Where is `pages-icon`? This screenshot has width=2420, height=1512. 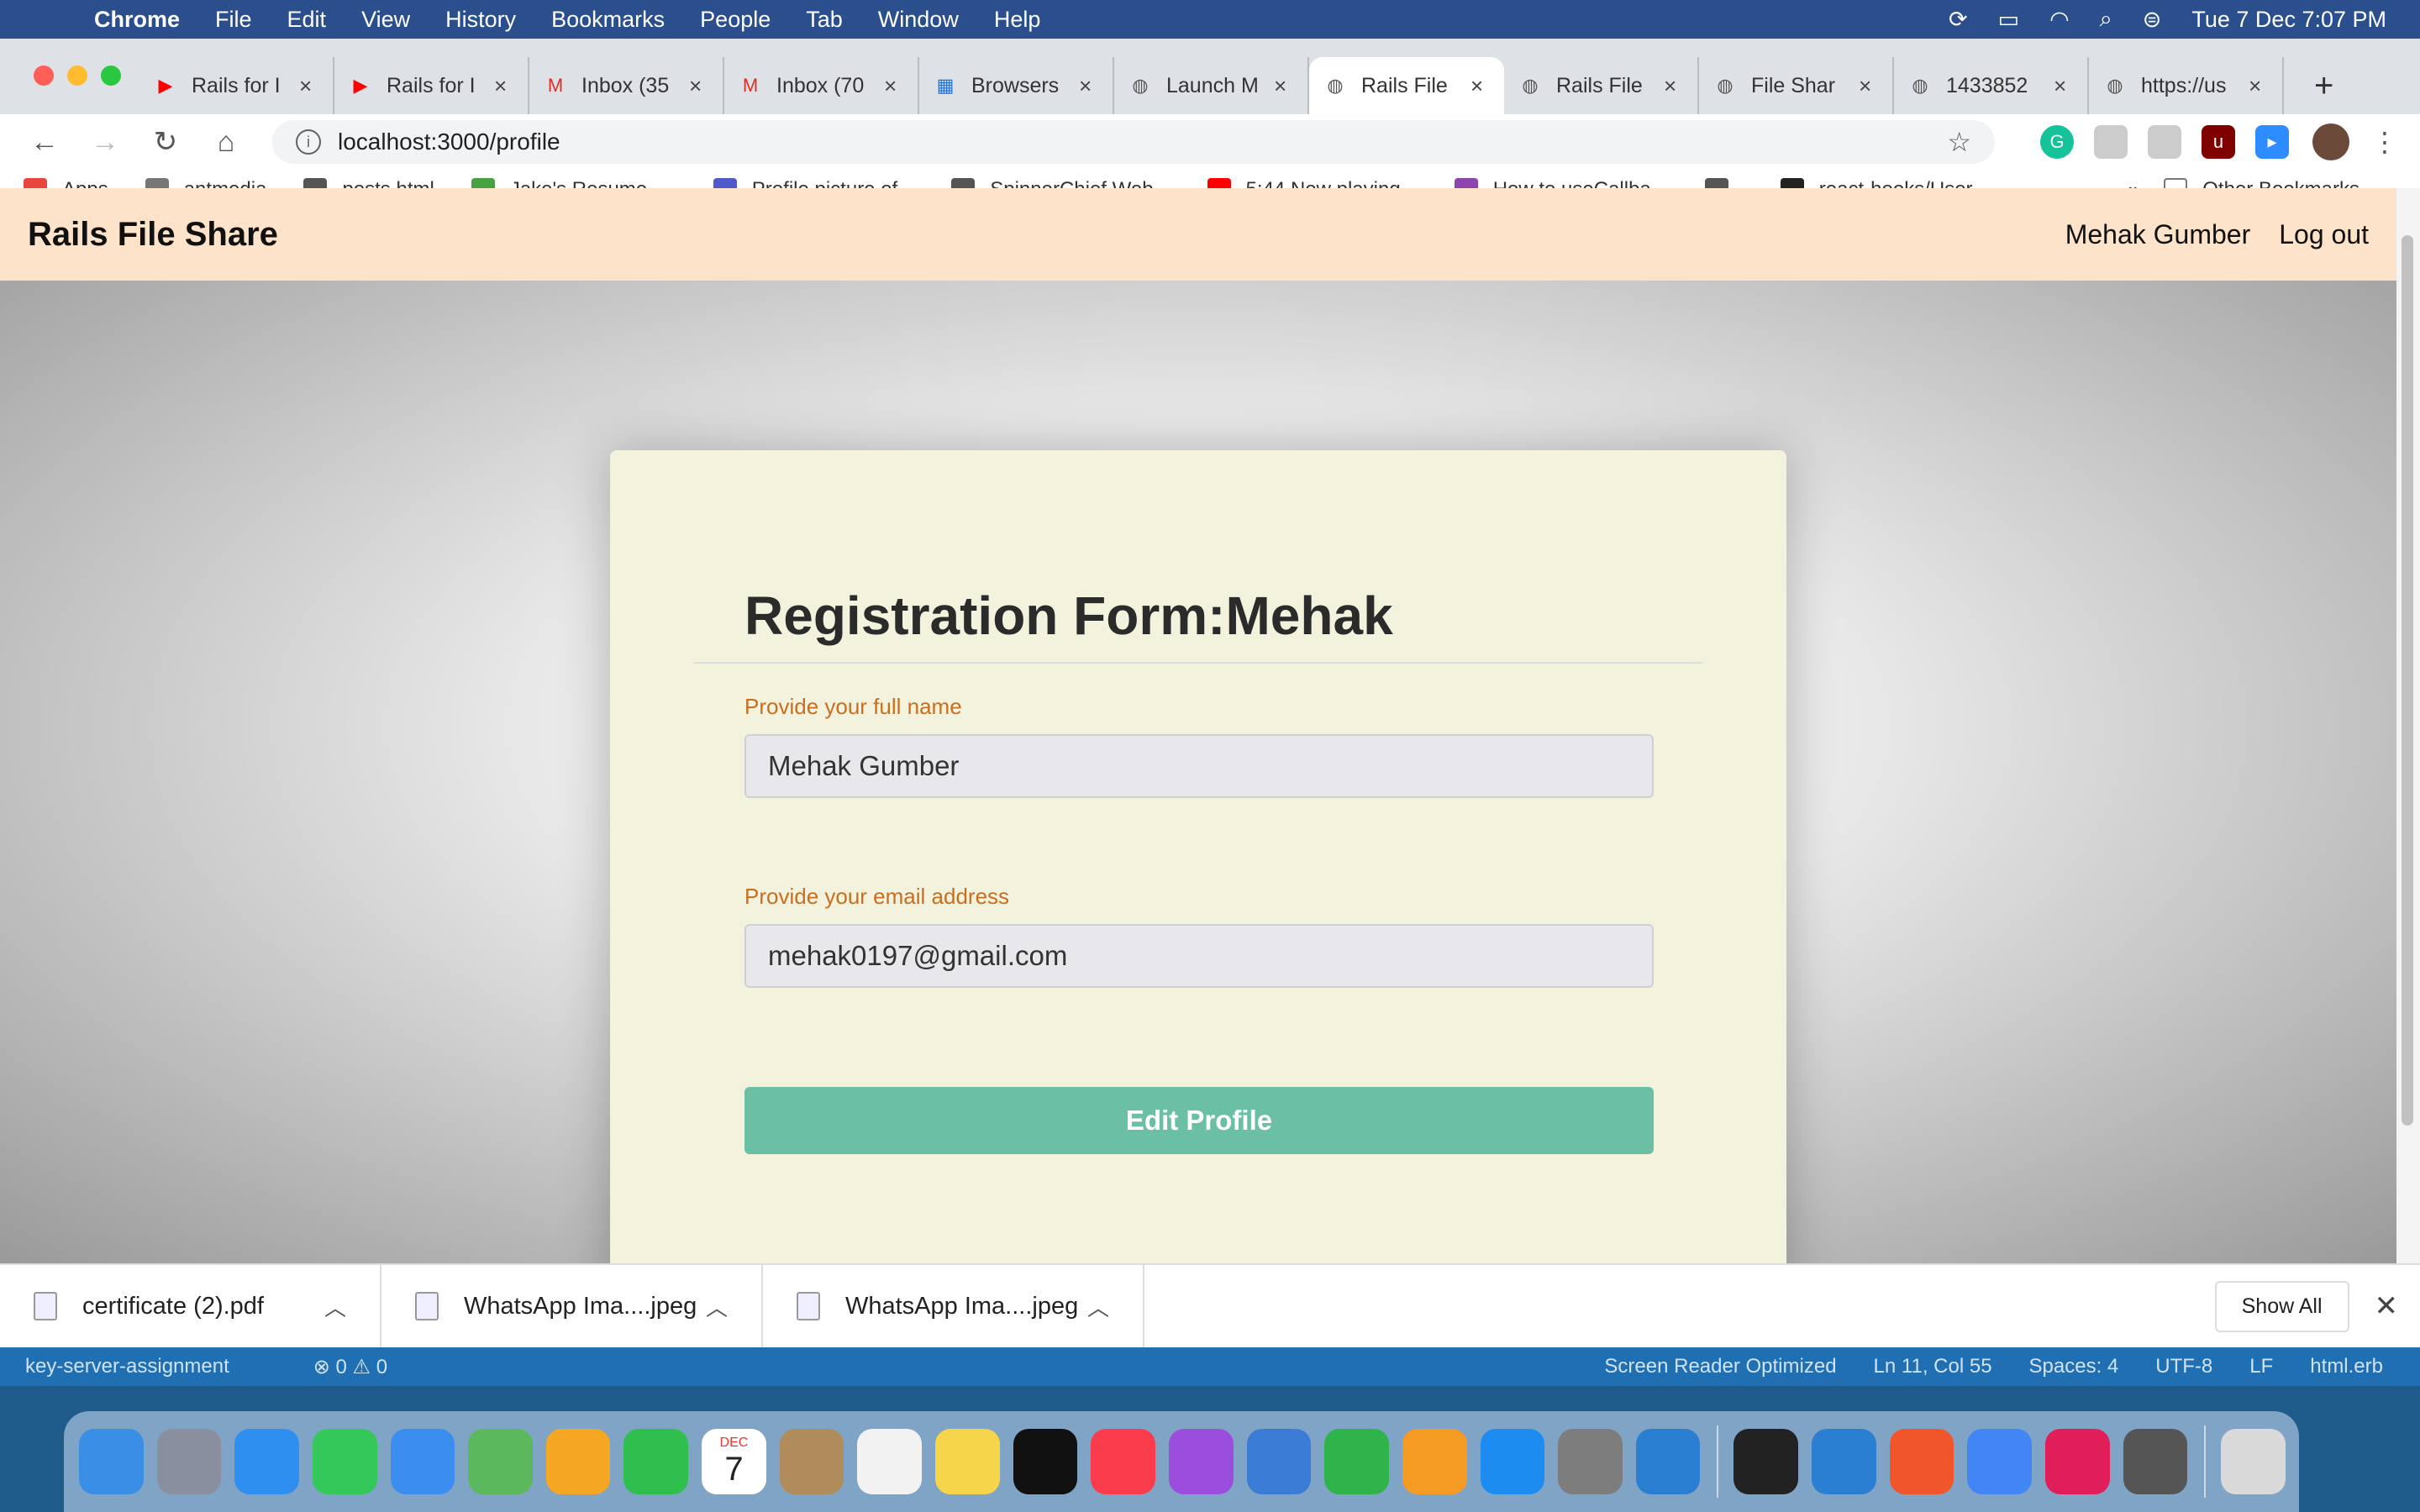
pages-icon is located at coordinates (1435, 1461).